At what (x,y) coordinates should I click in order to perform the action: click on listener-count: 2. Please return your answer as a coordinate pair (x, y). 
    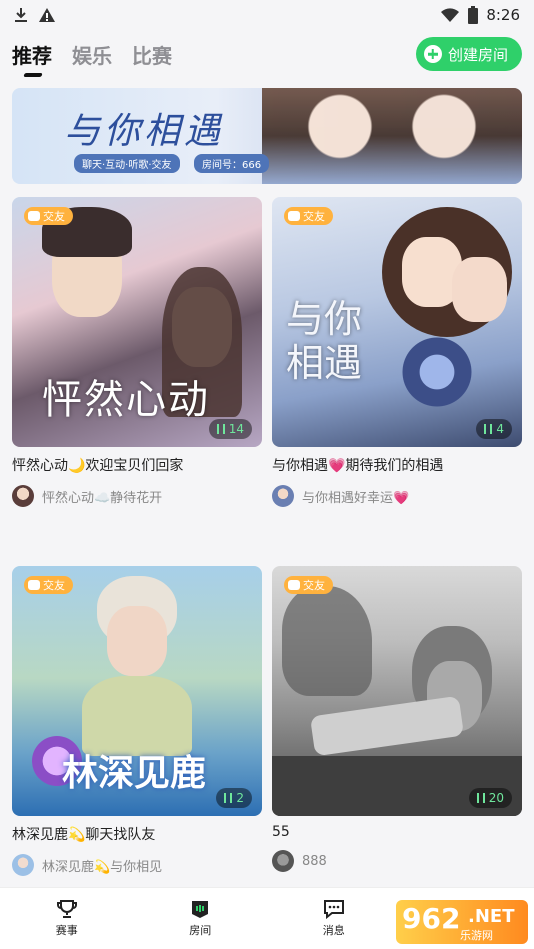
    Looking at the image, I should click on (234, 798).